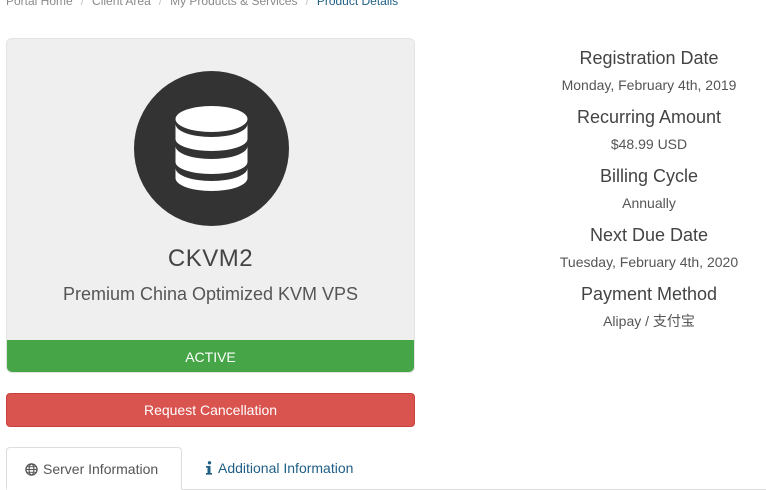 The height and width of the screenshot is (490, 766). Describe the element at coordinates (39, 4) in the screenshot. I see `breadcrumb-portal-home: Portal Home` at that location.